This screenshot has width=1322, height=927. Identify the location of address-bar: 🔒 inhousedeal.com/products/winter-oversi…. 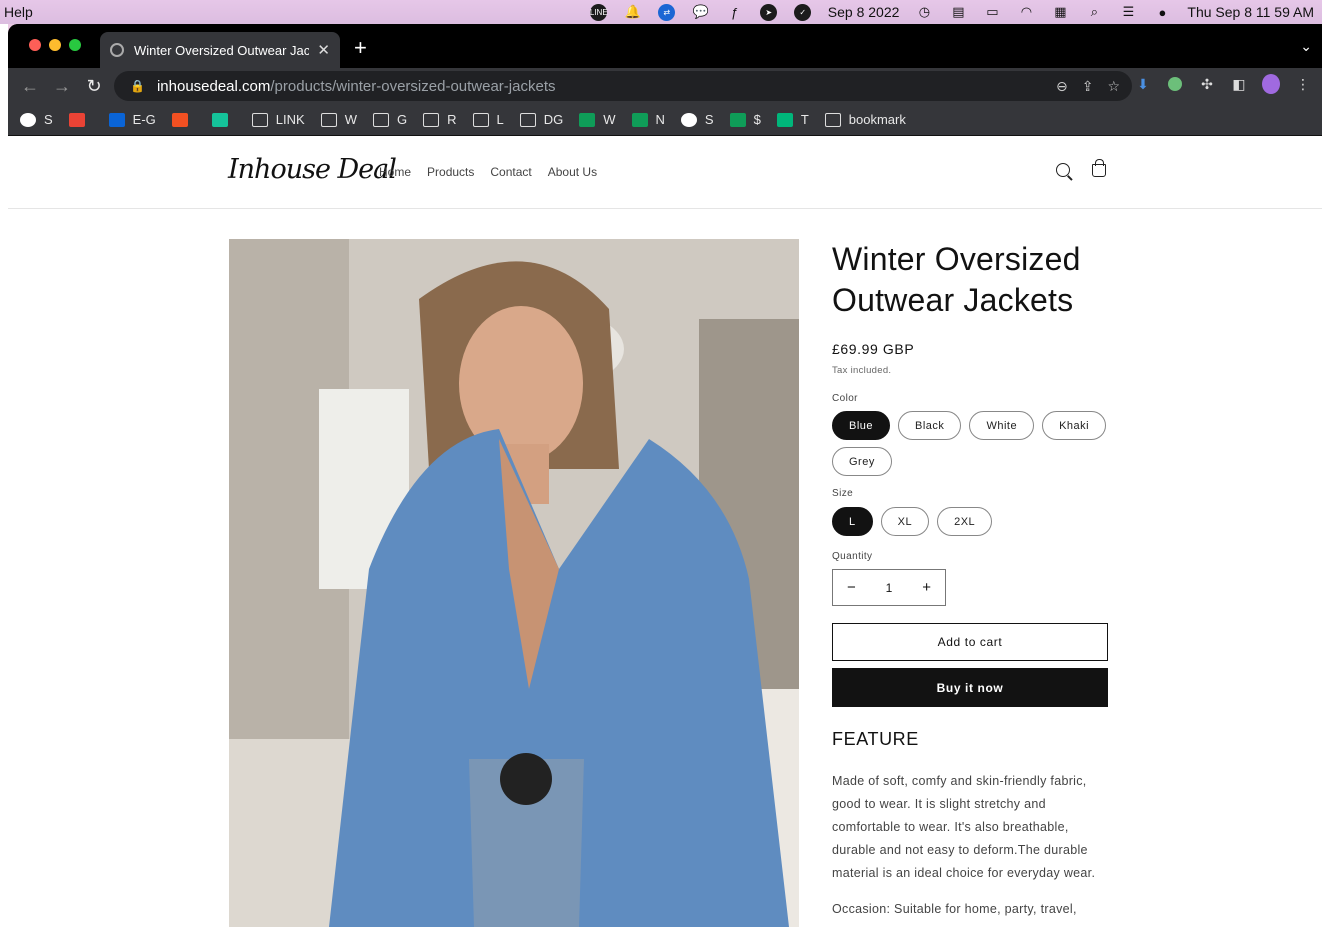
(623, 86).